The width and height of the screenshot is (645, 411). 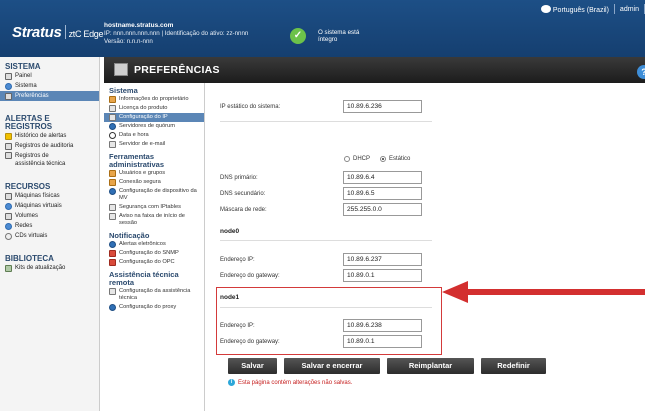 I want to click on banner-icon, so click(x=112, y=216).